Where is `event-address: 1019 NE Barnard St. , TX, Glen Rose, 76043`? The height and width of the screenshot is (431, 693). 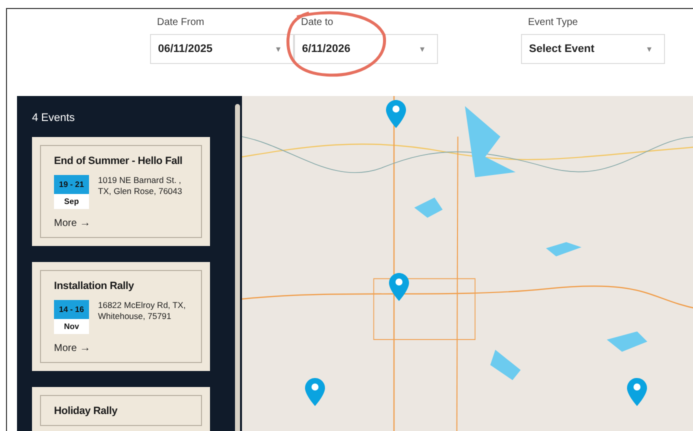
event-address: 1019 NE Barnard St. , TX, Glen Rose, 76043 is located at coordinates (141, 185).